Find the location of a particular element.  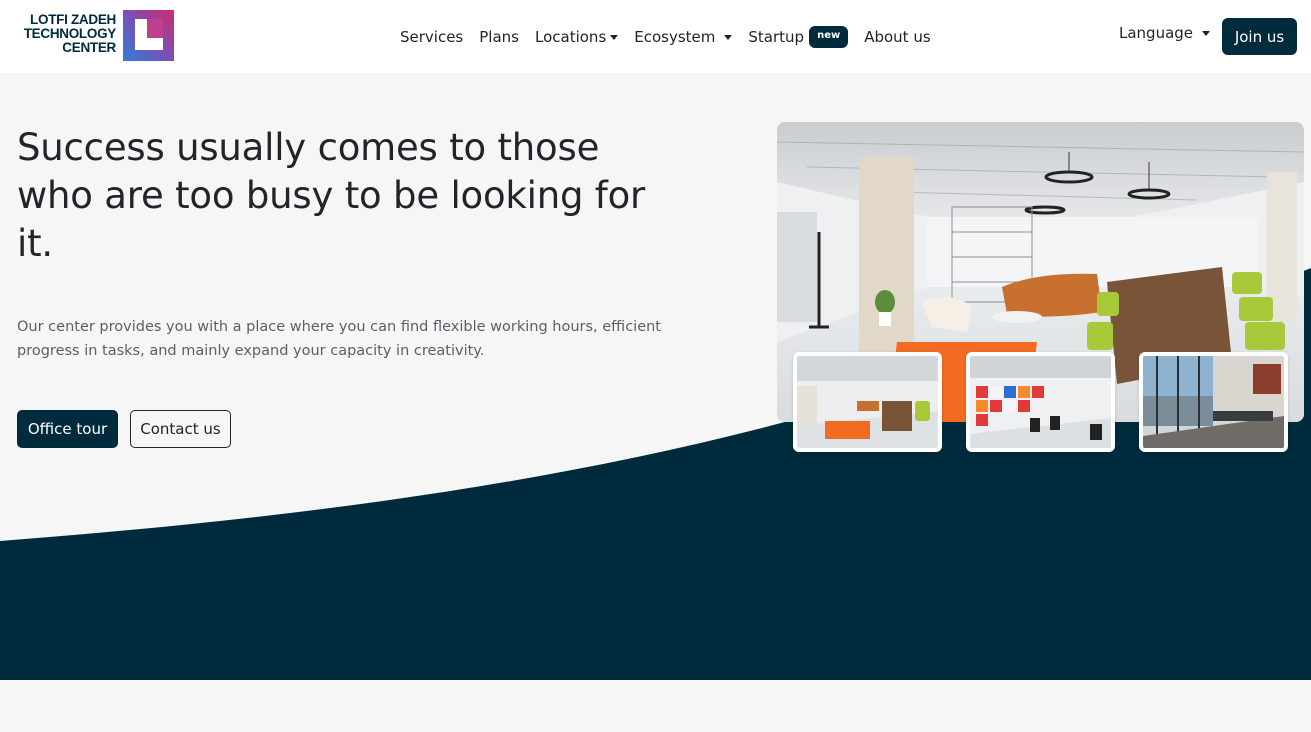

join-us-button: Join us is located at coordinates (1259, 36).